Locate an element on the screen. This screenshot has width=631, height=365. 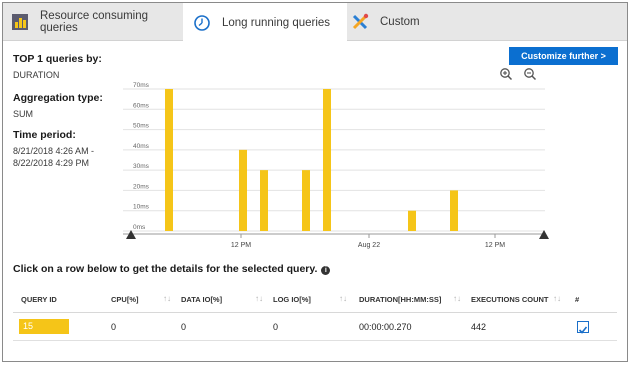
tab-resource-consuming-queries: Resource consuming queries is located at coordinates (97, 22).